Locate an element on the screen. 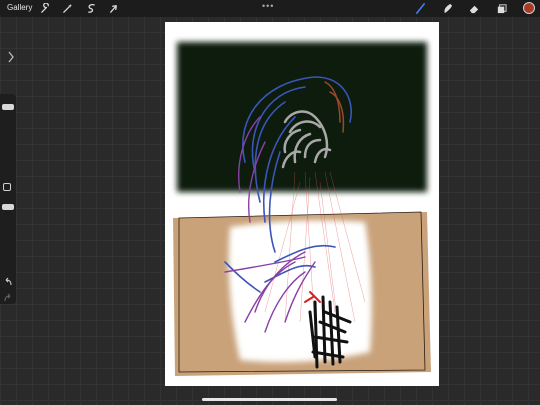 This screenshot has height=405, width=540. redo-icon is located at coordinates (8, 296).